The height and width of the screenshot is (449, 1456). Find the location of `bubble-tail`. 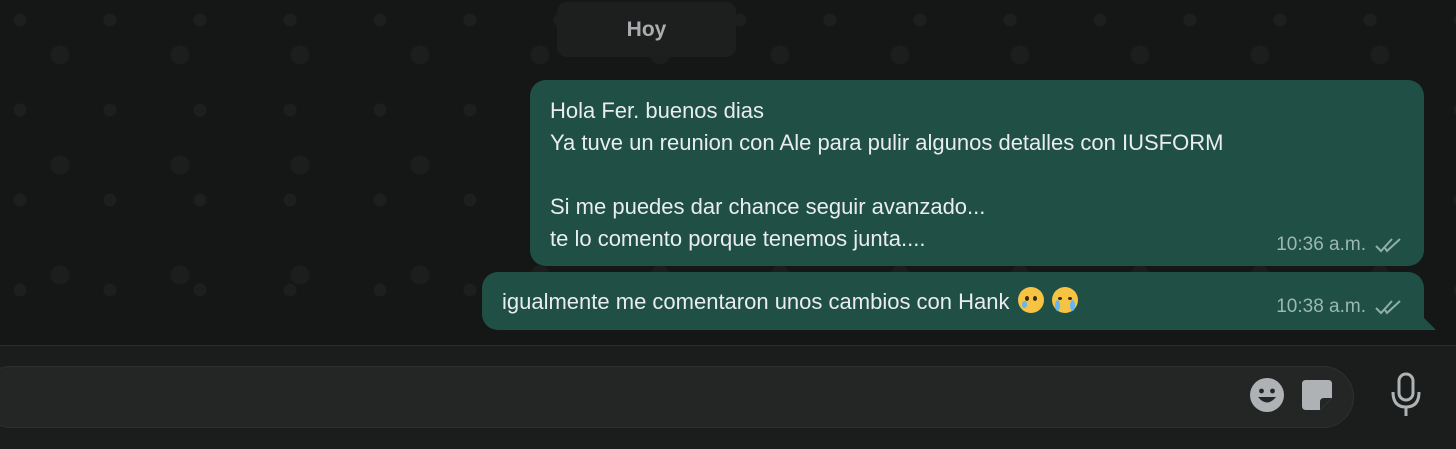

bubble-tail is located at coordinates (1429, 323).